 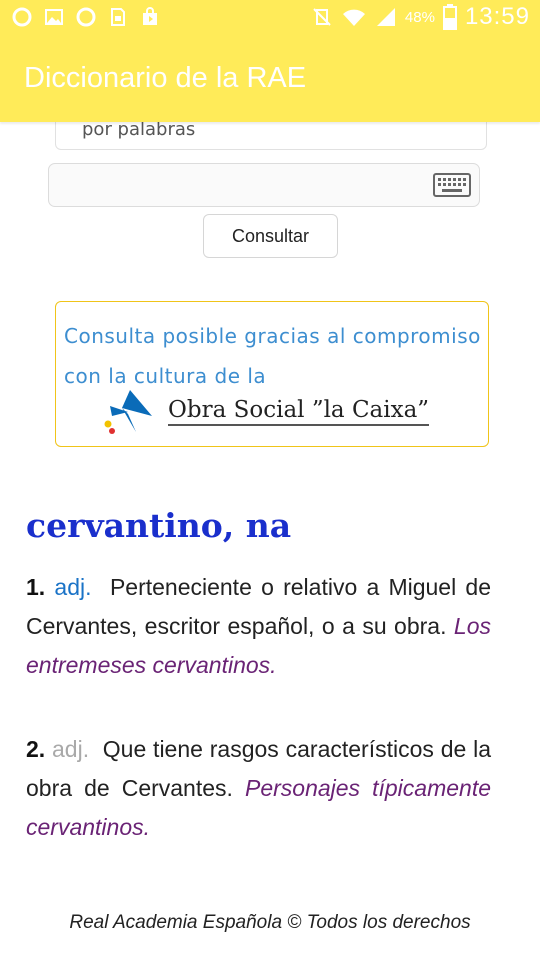 What do you see at coordinates (159, 525) in the screenshot?
I see `entry-headword: cervantino, na` at bounding box center [159, 525].